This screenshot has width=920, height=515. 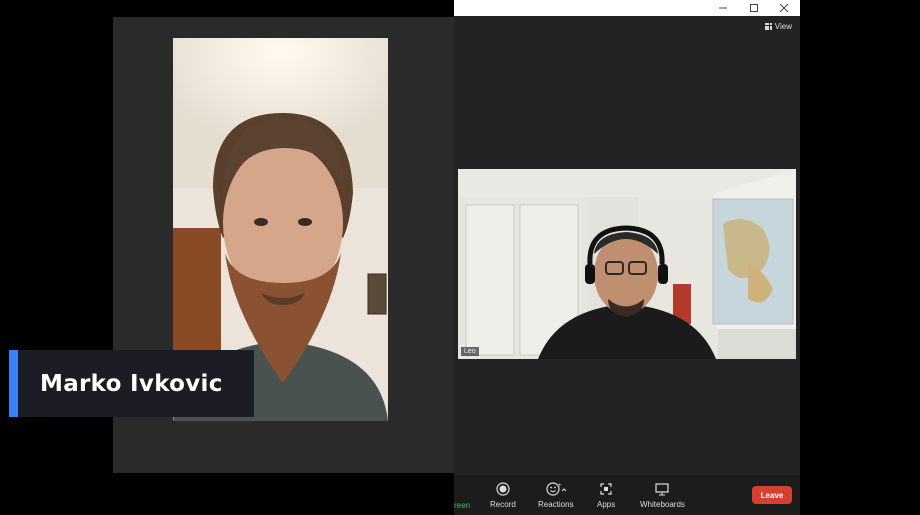 I want to click on speaker-name: Marko Ivkovic, so click(x=131, y=383).